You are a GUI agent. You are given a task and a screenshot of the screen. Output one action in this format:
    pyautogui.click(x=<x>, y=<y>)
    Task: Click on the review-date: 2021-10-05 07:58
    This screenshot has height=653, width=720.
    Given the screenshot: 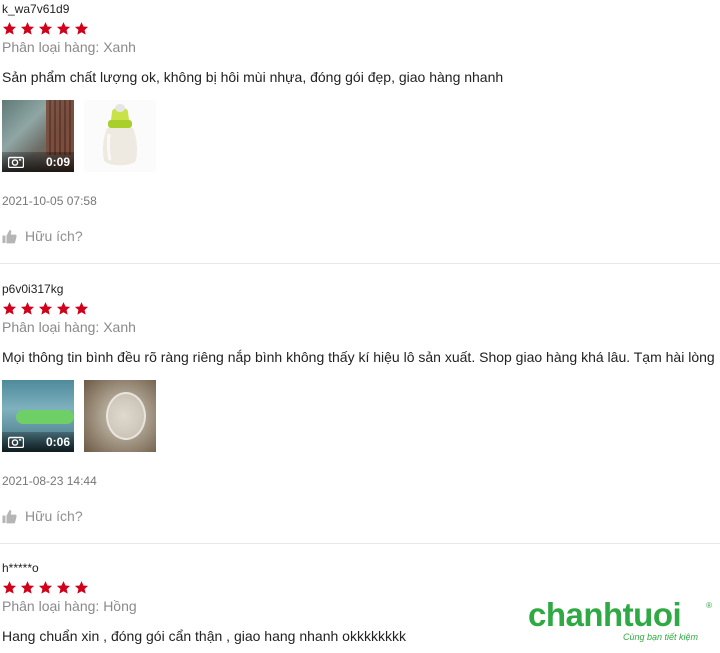 What is the action you would take?
    pyautogui.click(x=49, y=201)
    